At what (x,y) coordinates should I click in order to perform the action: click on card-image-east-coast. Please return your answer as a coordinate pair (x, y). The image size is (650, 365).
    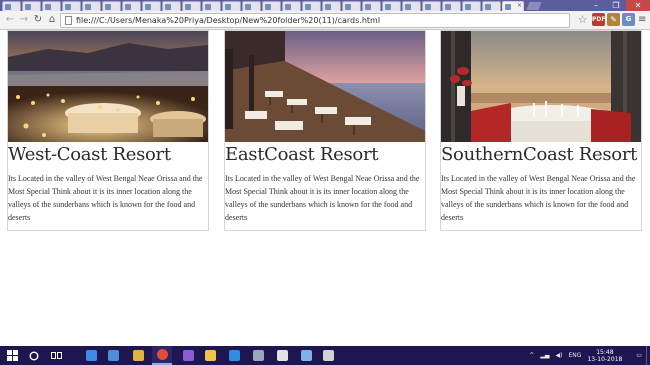
    Looking at the image, I should click on (325, 86).